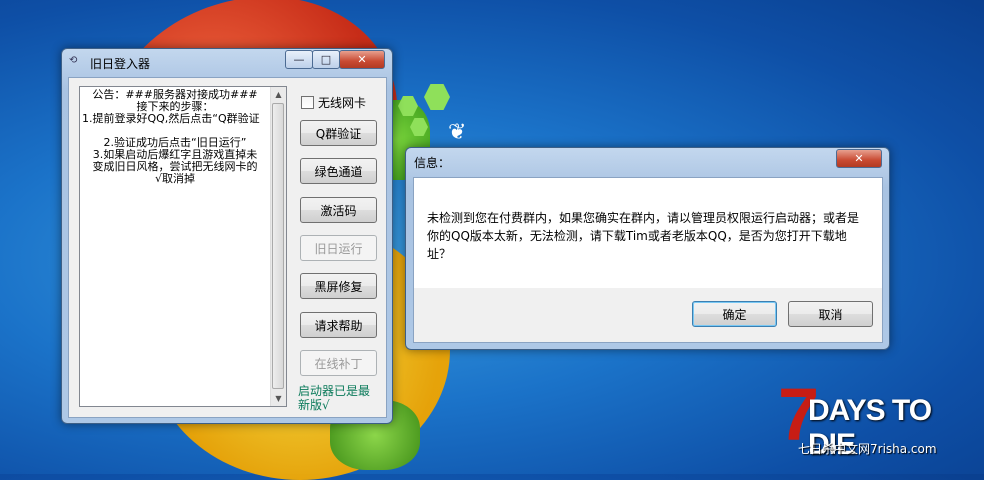 This screenshot has width=984, height=480. Describe the element at coordinates (171, 119) in the screenshot. I see `notice-line: 1.提前登录好QQ,然后点击“Q群验证` at that location.